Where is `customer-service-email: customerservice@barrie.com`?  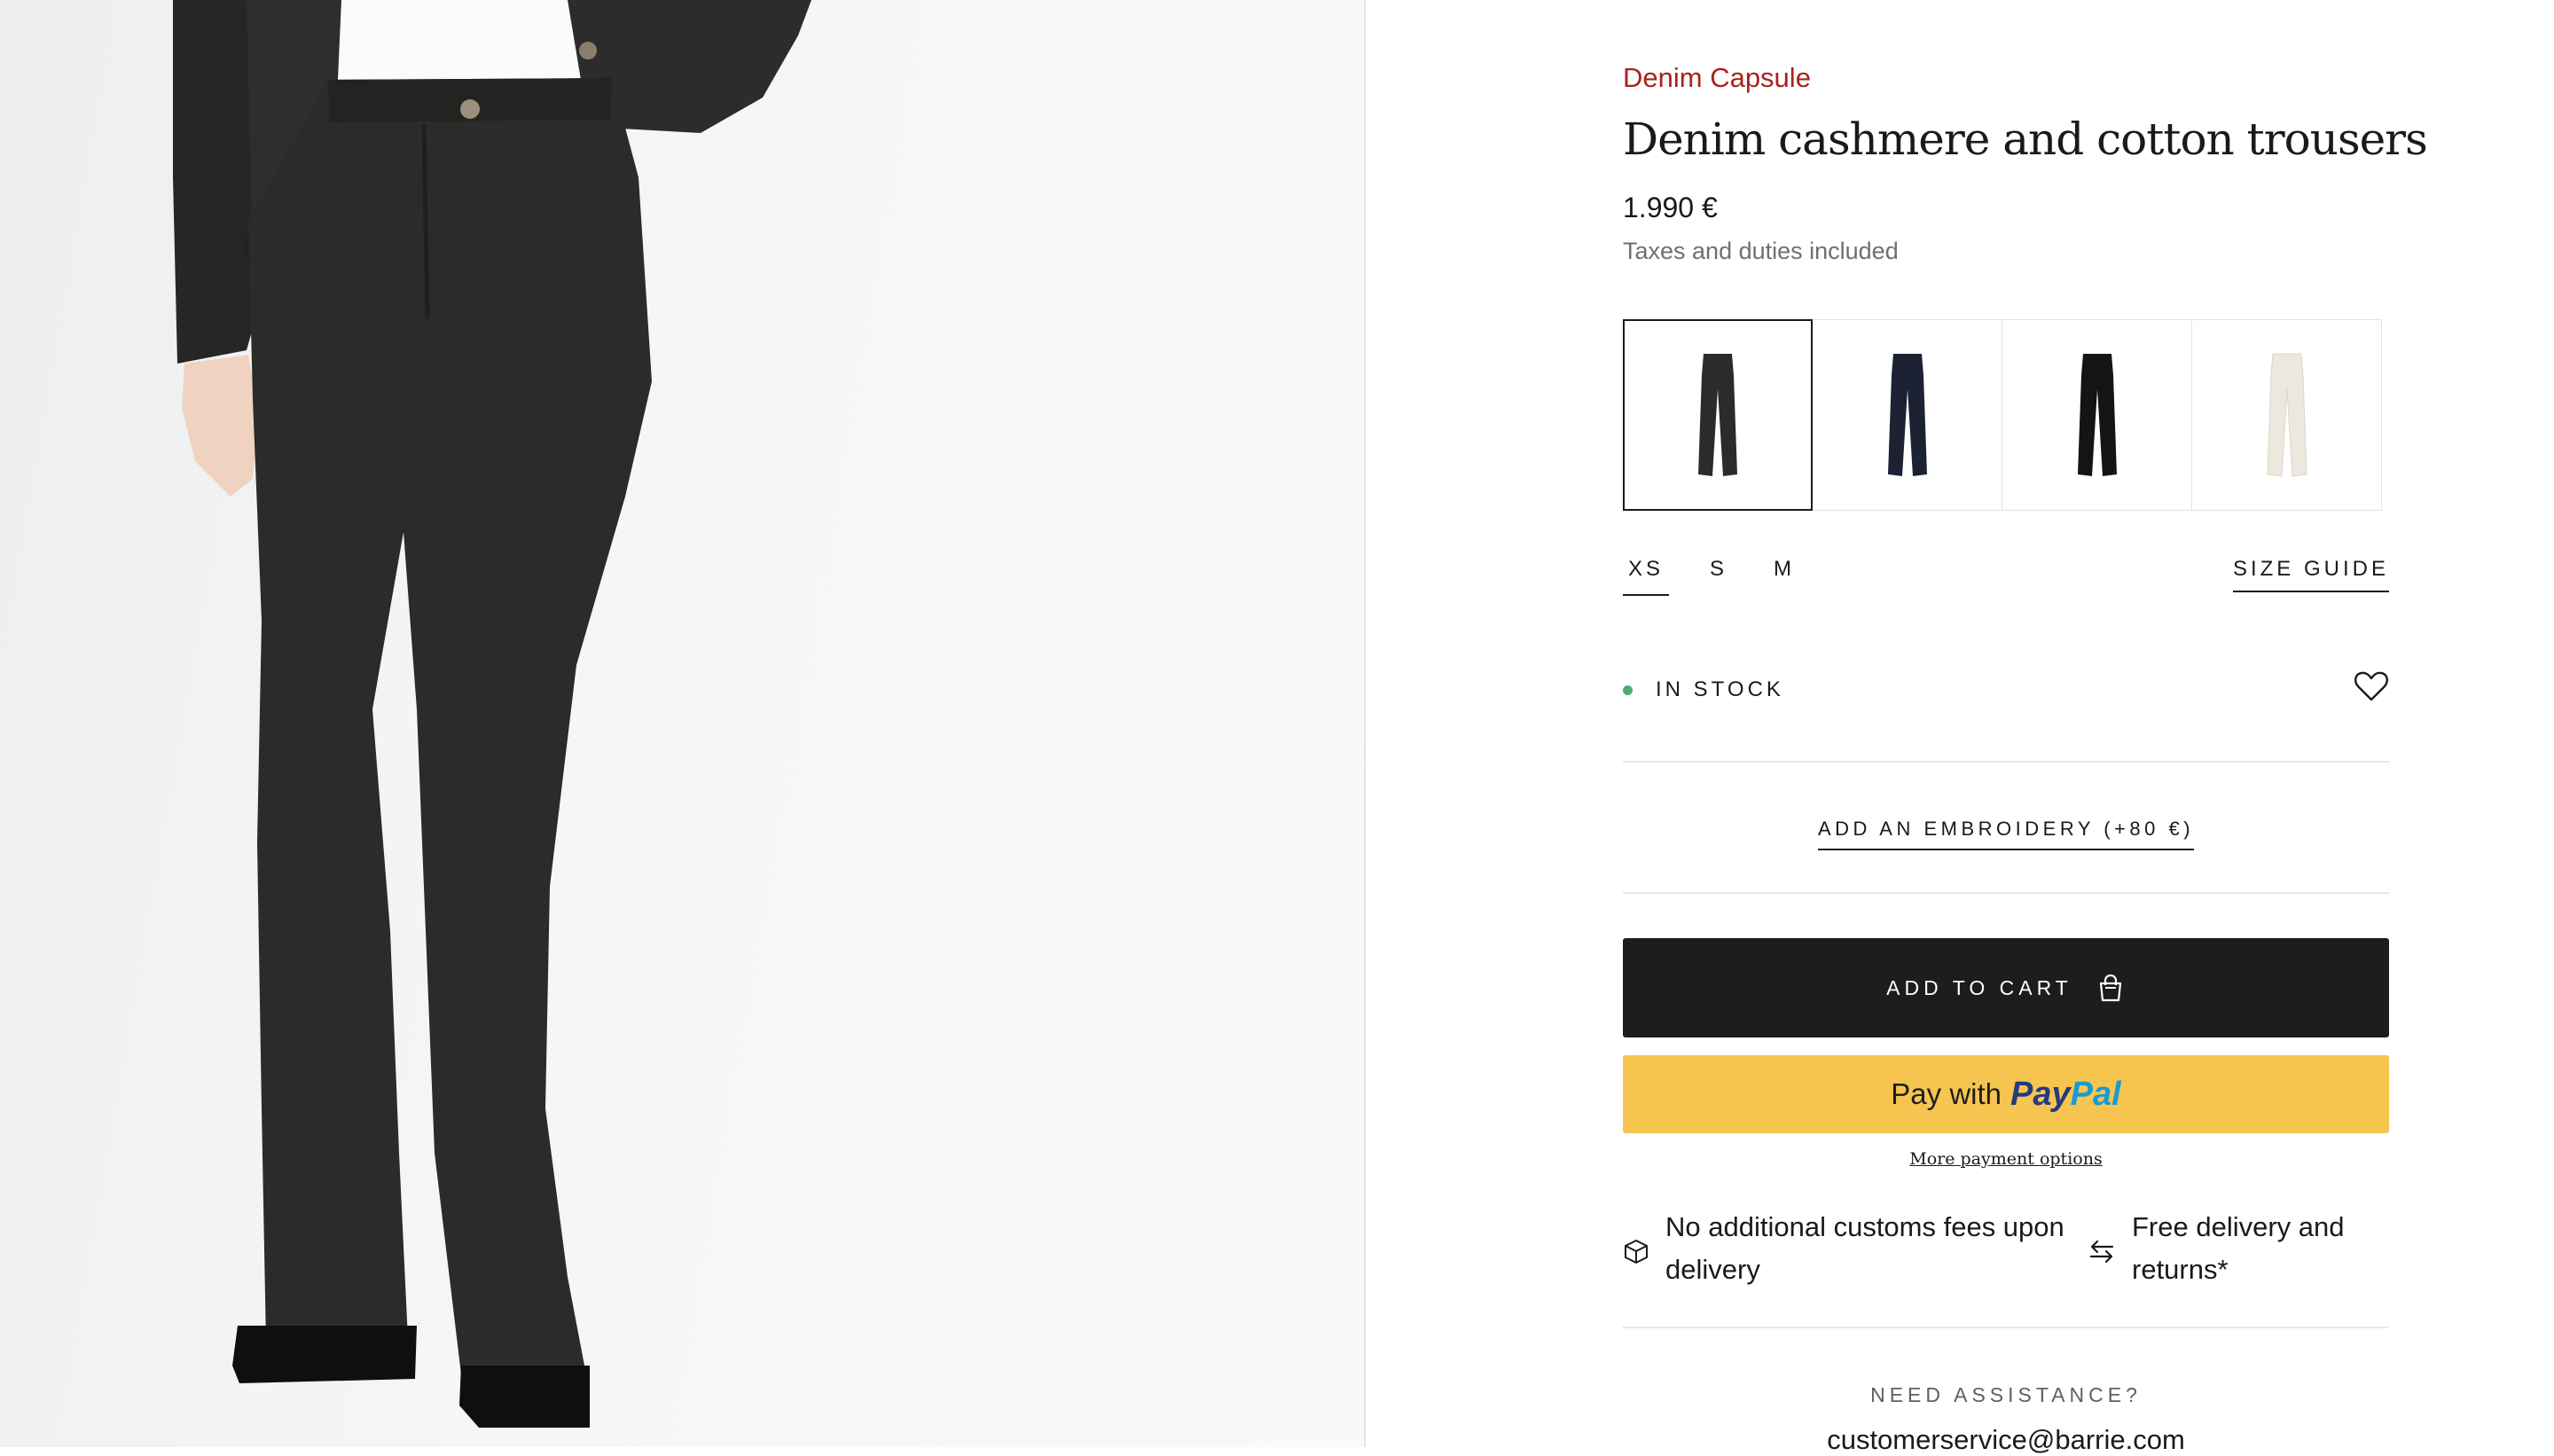 customer-service-email: customerservice@barrie.com is located at coordinates (2006, 1440).